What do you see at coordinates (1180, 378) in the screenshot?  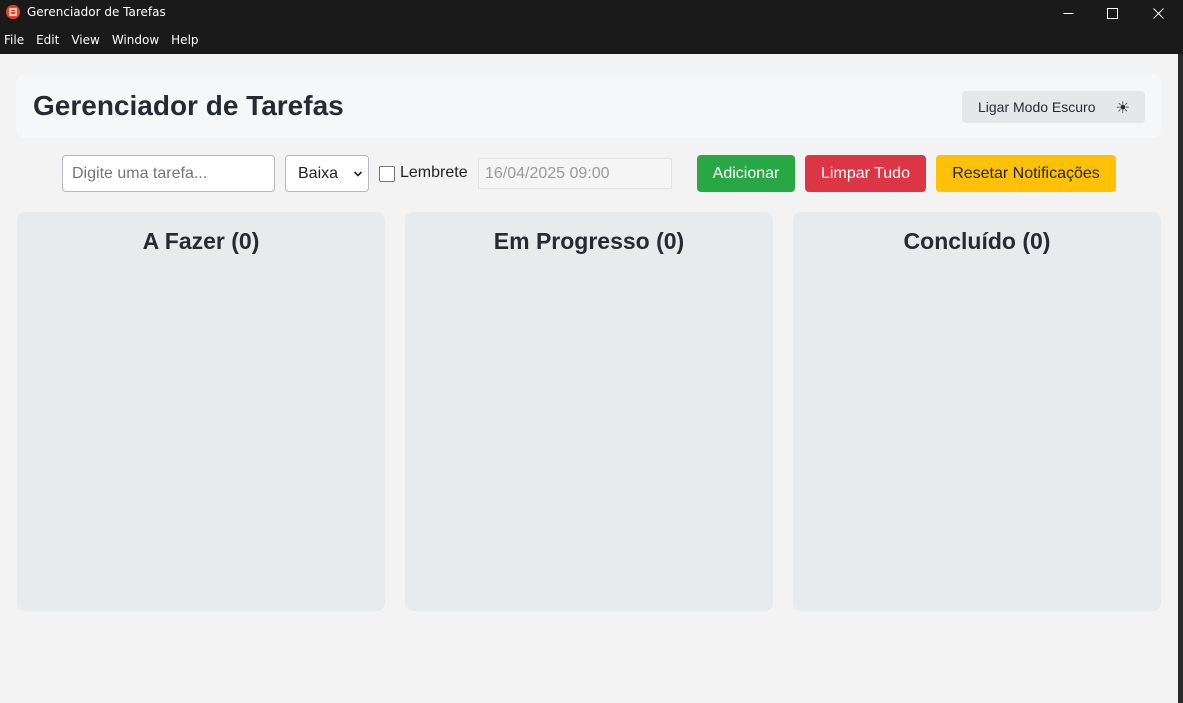 I see `window-right-edge` at bounding box center [1180, 378].